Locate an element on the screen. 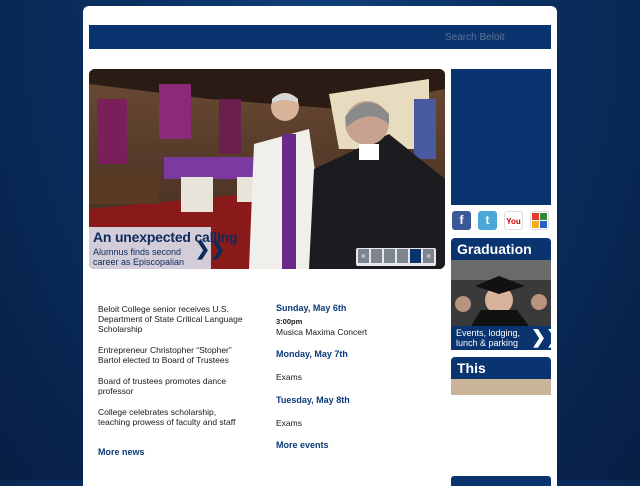 The height and width of the screenshot is (486, 640). graduation-title: Graduation is located at coordinates (501, 249).